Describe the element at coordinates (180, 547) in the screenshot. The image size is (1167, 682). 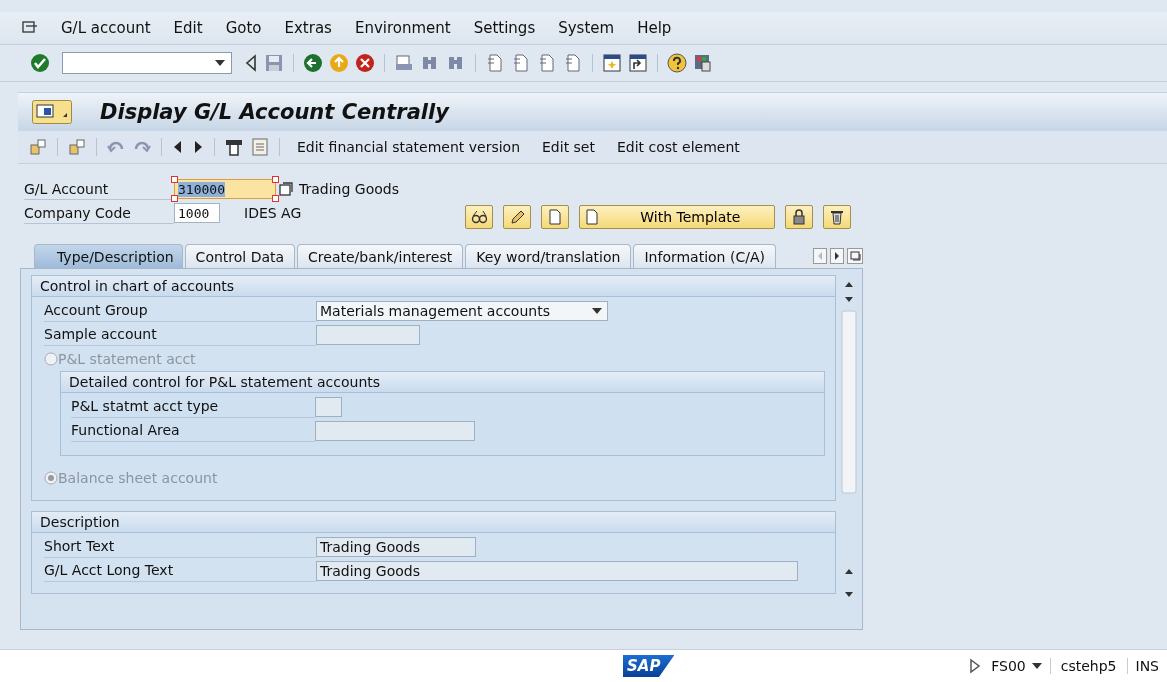
I see `field-label: Short Text` at that location.